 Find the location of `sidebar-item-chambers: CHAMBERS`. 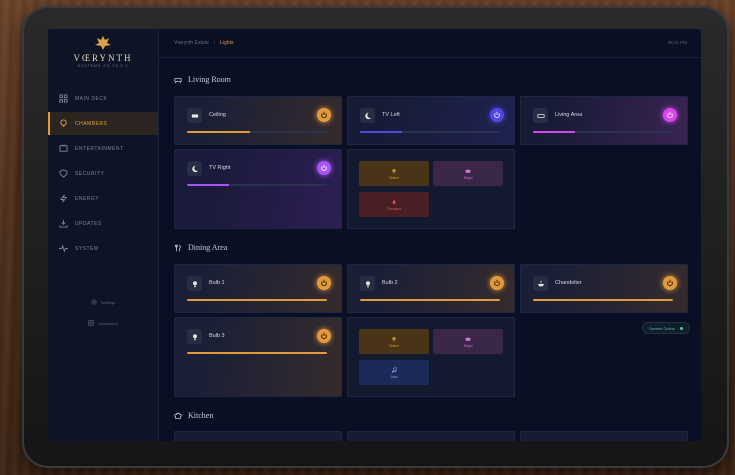

sidebar-item-chambers: CHAMBERS is located at coordinates (103, 123).